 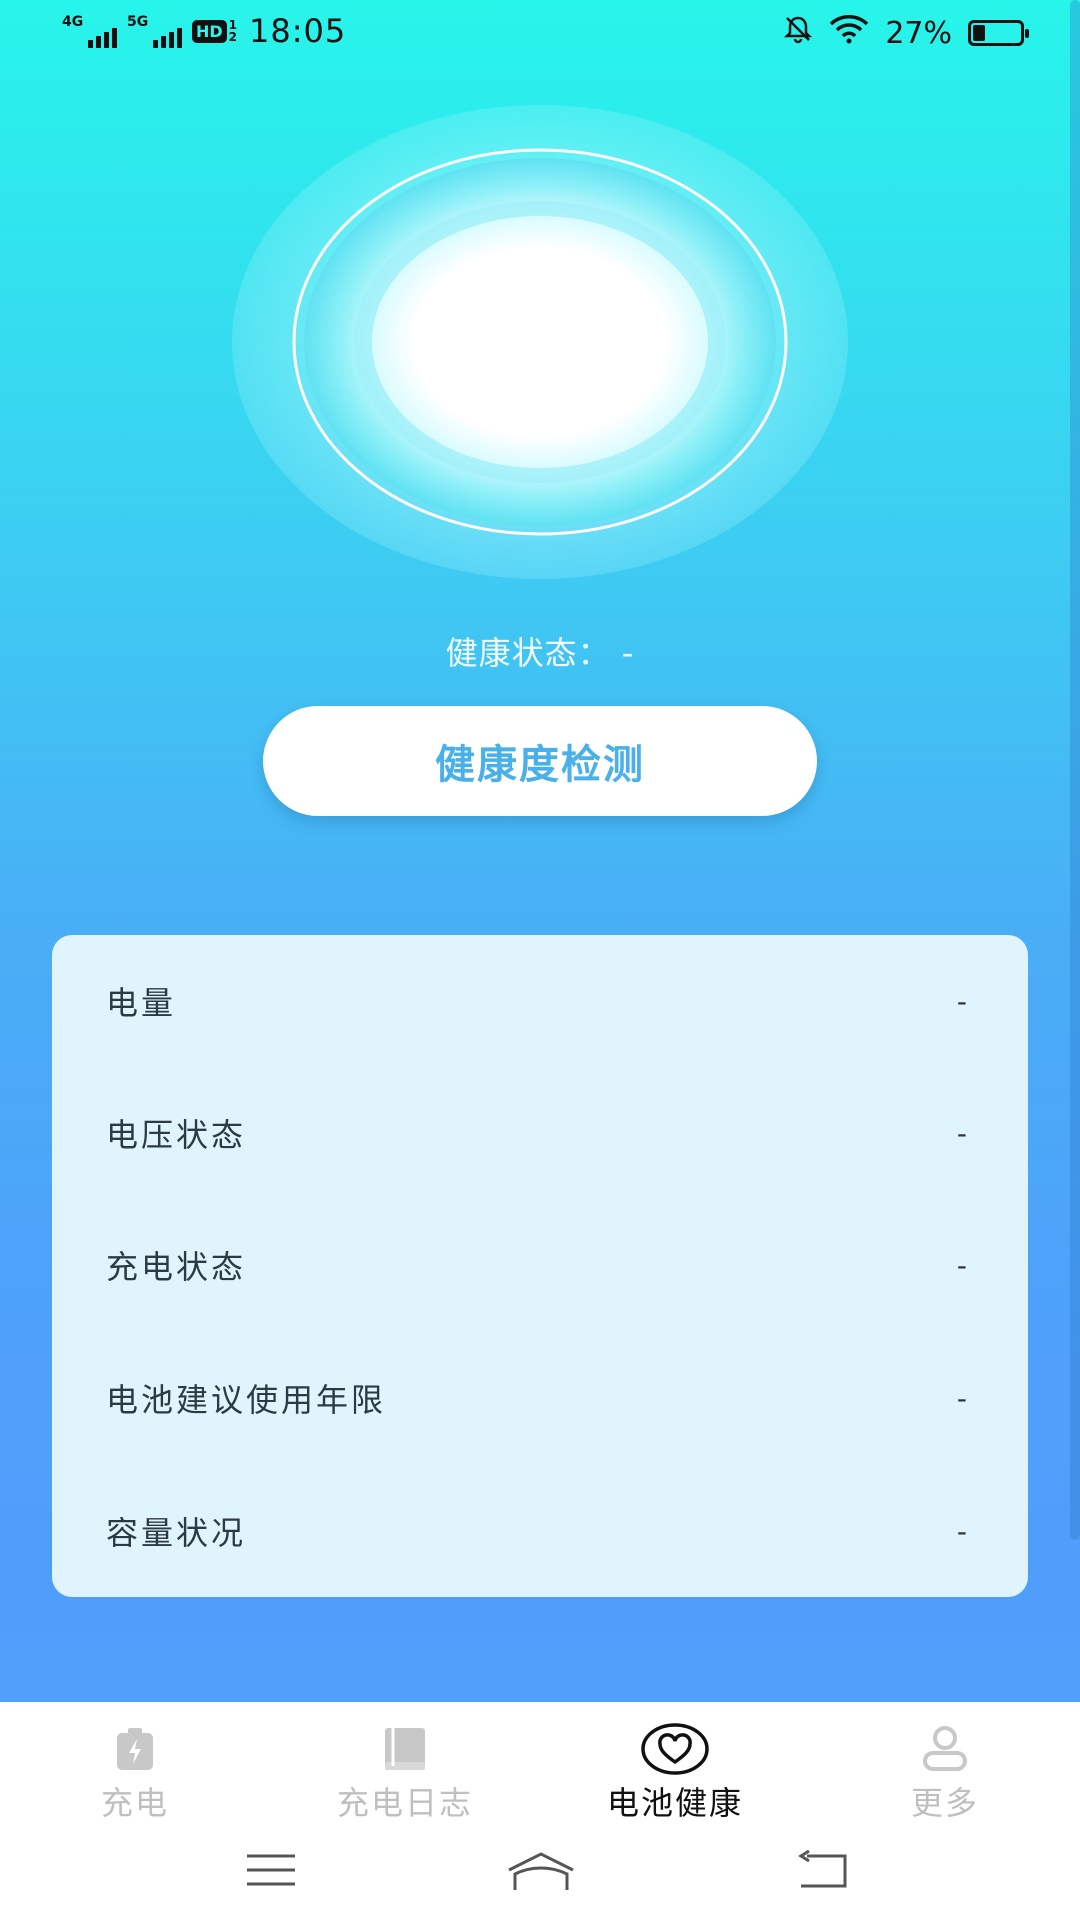 I want to click on info-row-voltage: 电压状态 -, so click(x=540, y=1133).